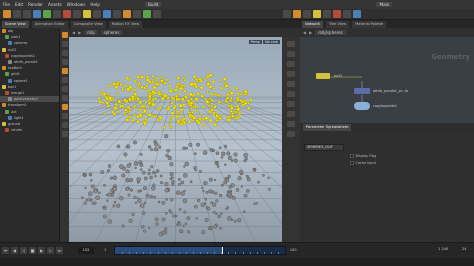  Describe the element at coordinates (79, 32) in the screenshot. I see `viewport-forward-icon: ▶` at that location.